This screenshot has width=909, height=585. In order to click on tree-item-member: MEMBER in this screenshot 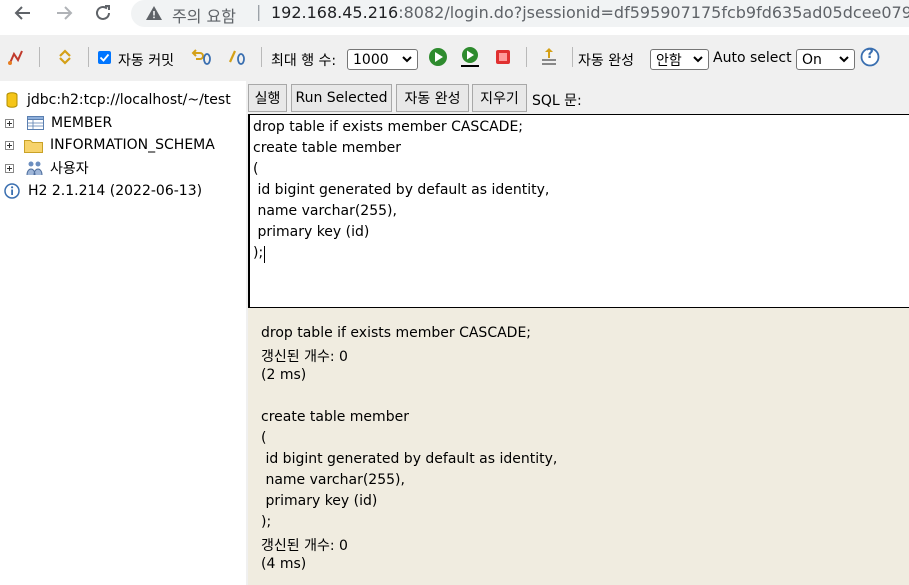, I will do `click(56, 123)`.